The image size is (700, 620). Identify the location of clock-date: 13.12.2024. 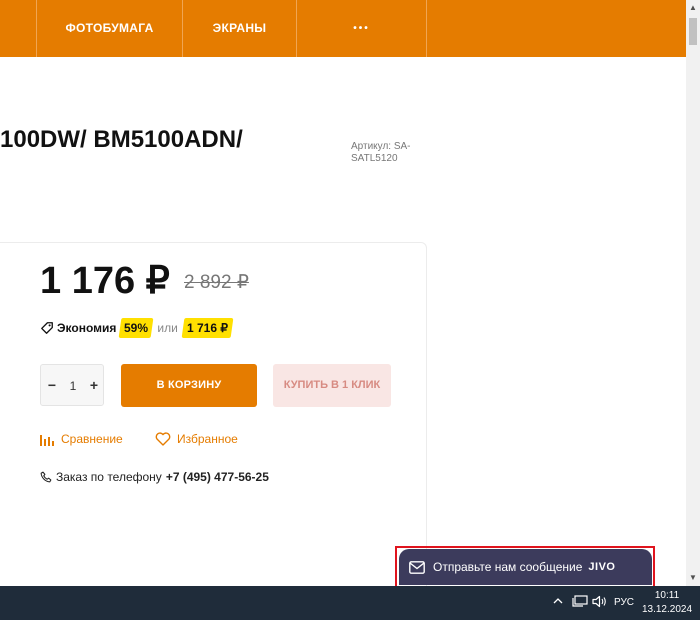
(667, 609).